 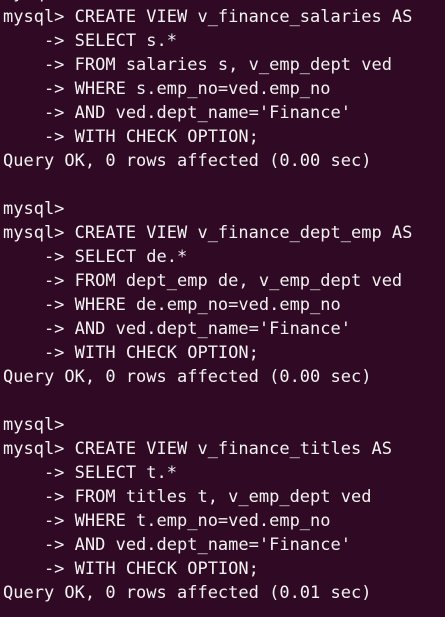 I want to click on terminal-line: -> SELECT s.*, so click(x=90, y=41).